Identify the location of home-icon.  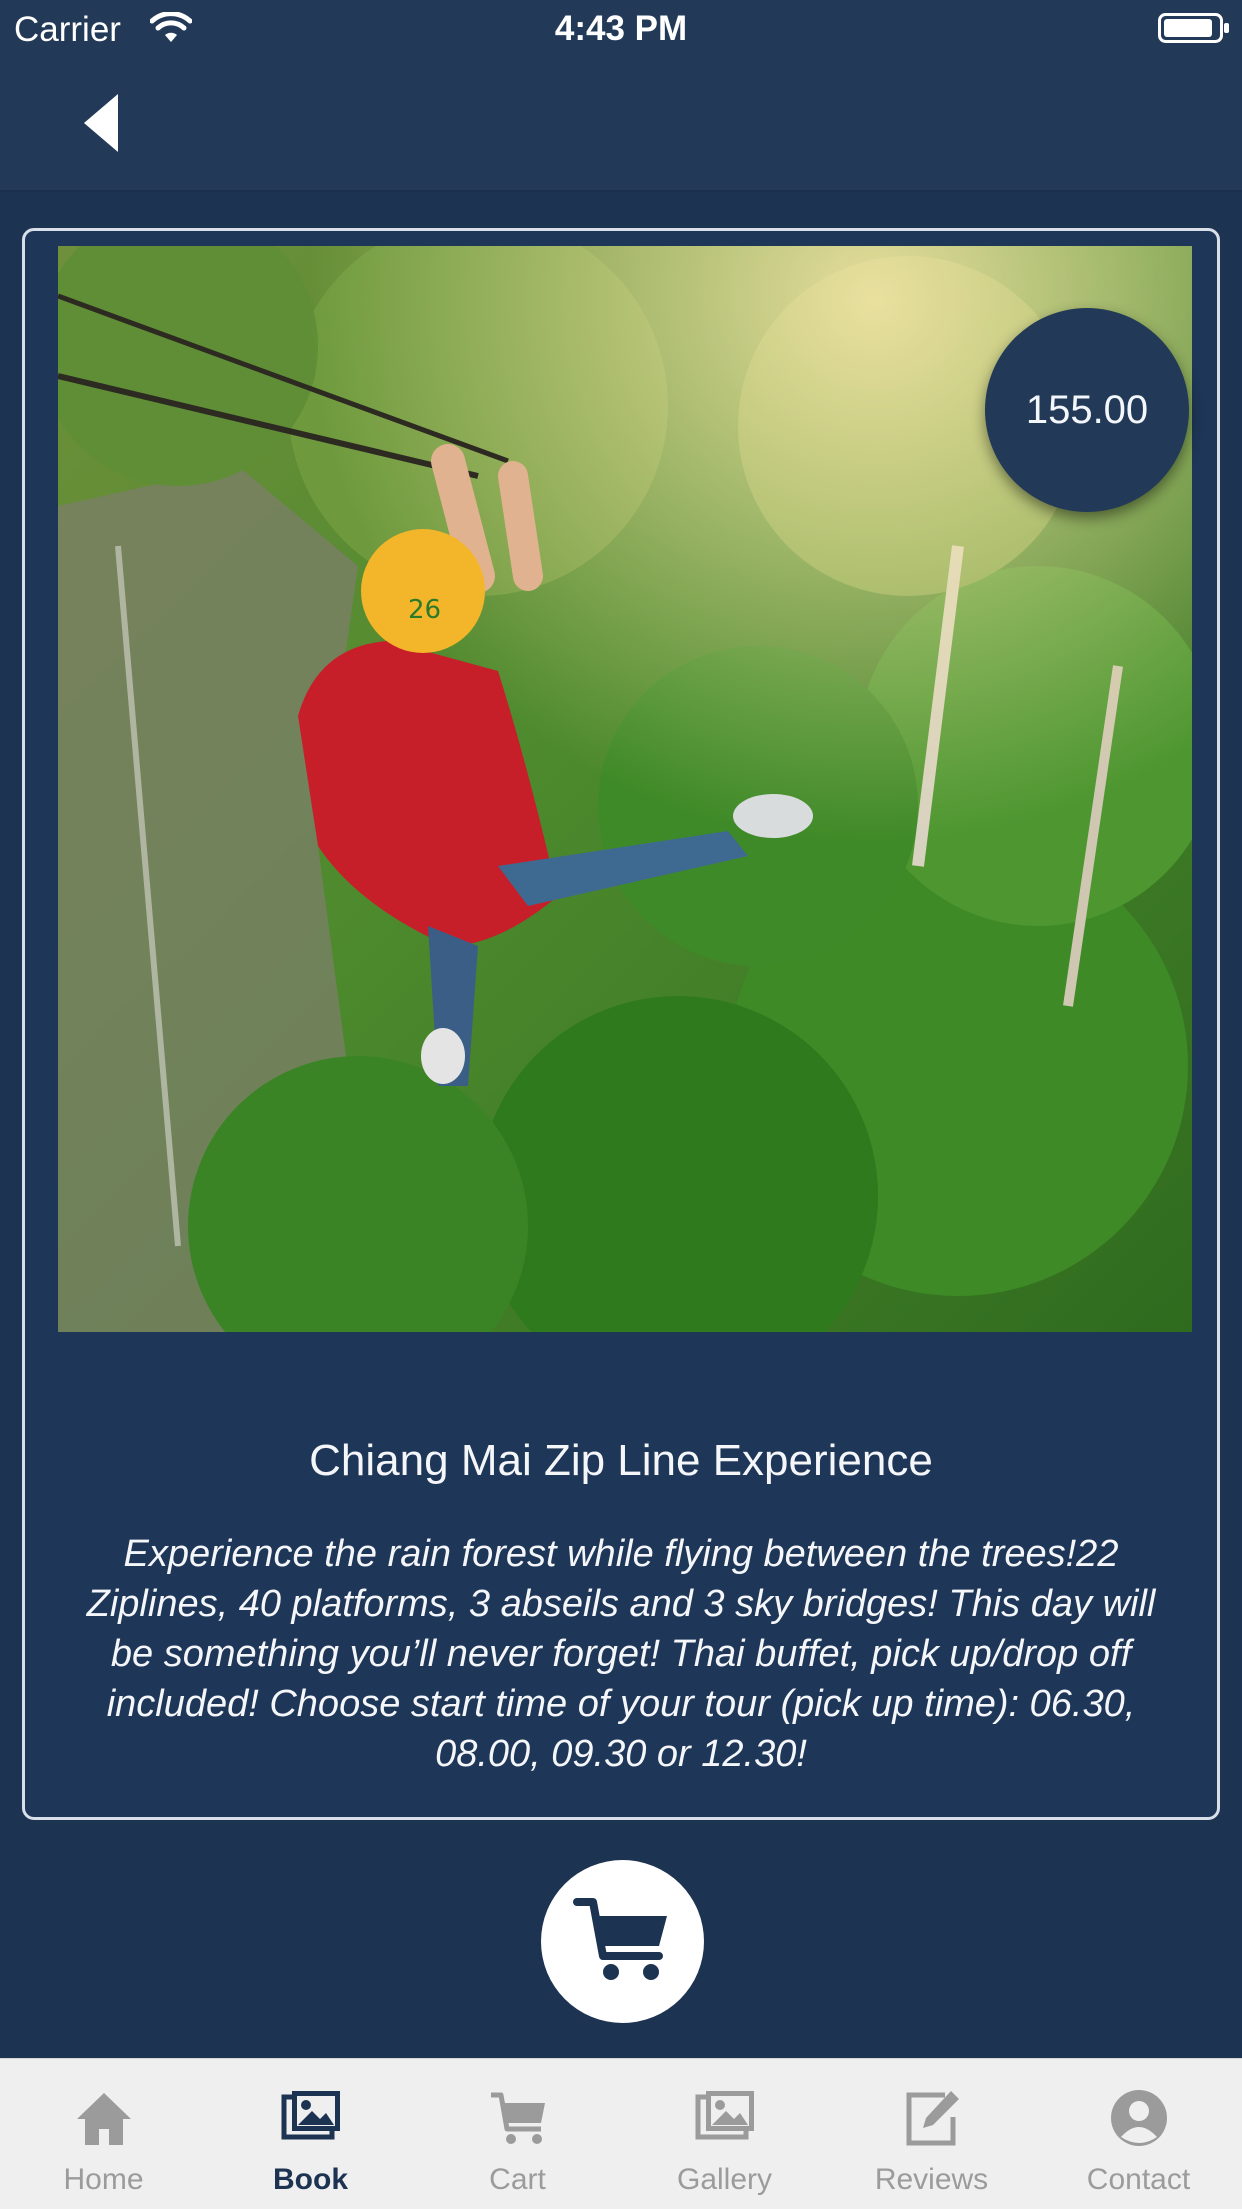
(104, 2119).